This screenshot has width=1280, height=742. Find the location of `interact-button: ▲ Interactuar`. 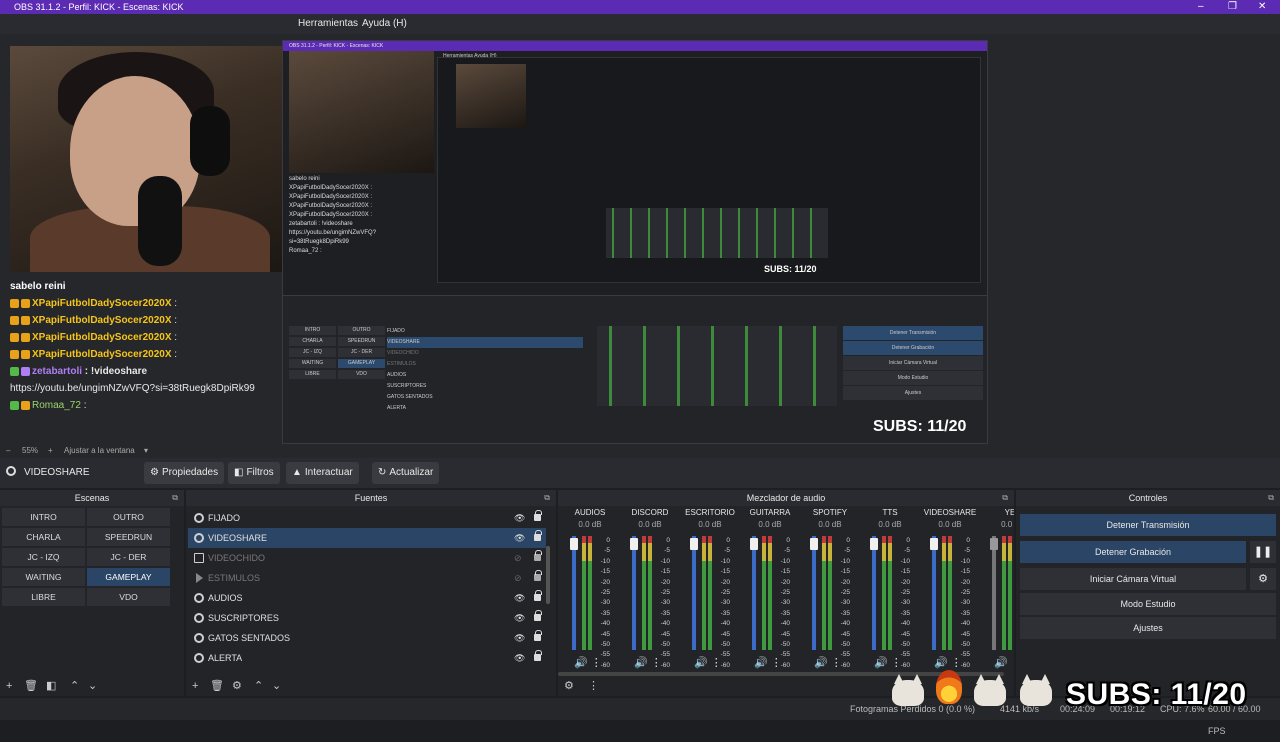

interact-button: ▲ Interactuar is located at coordinates (322, 473).